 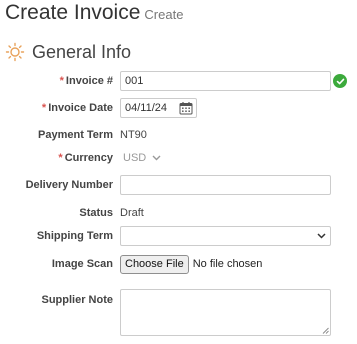 I want to click on delivery-number-row: Delivery Number, so click(x=178, y=185).